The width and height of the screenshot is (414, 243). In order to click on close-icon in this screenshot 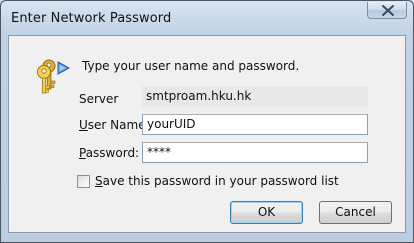, I will do `click(388, 10)`.